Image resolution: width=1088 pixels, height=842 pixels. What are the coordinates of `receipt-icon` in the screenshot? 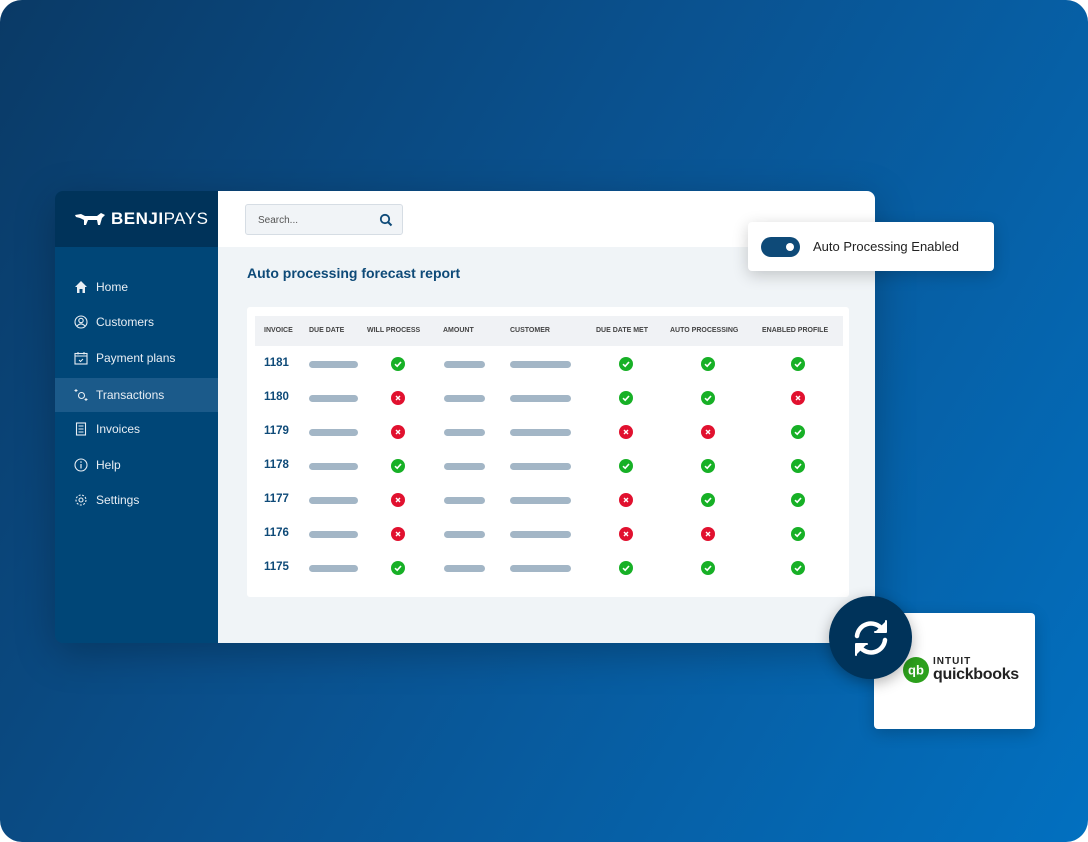 It's located at (81, 429).